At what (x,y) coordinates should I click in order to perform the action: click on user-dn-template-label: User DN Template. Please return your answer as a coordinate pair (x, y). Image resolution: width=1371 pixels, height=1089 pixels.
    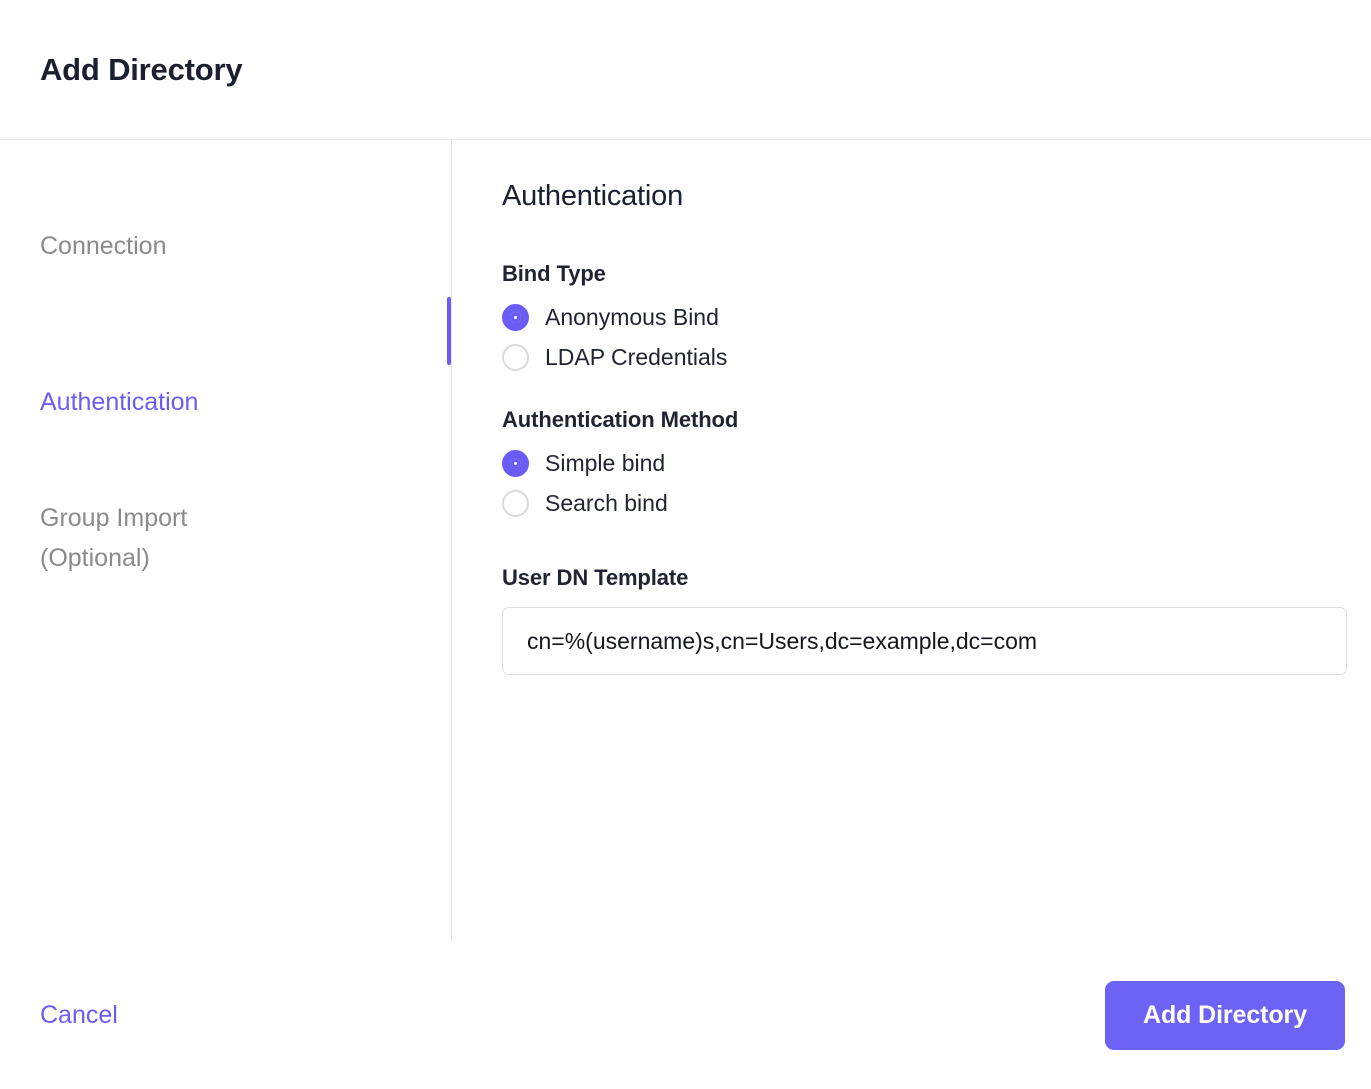
    Looking at the image, I should click on (595, 577).